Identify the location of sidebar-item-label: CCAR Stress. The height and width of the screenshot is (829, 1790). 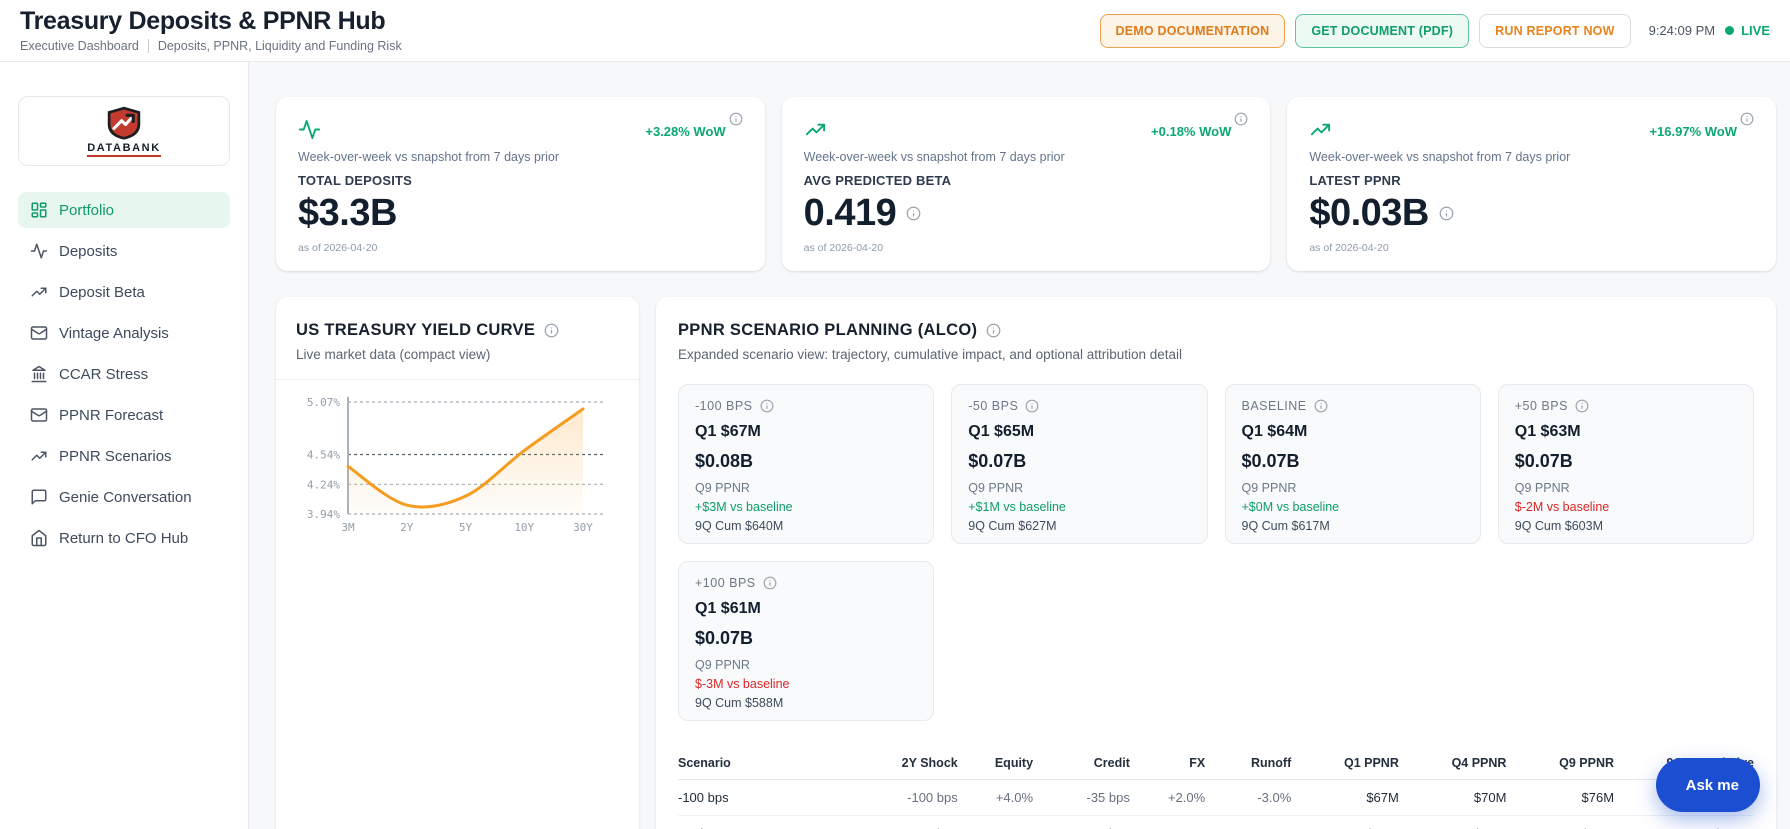
(104, 374).